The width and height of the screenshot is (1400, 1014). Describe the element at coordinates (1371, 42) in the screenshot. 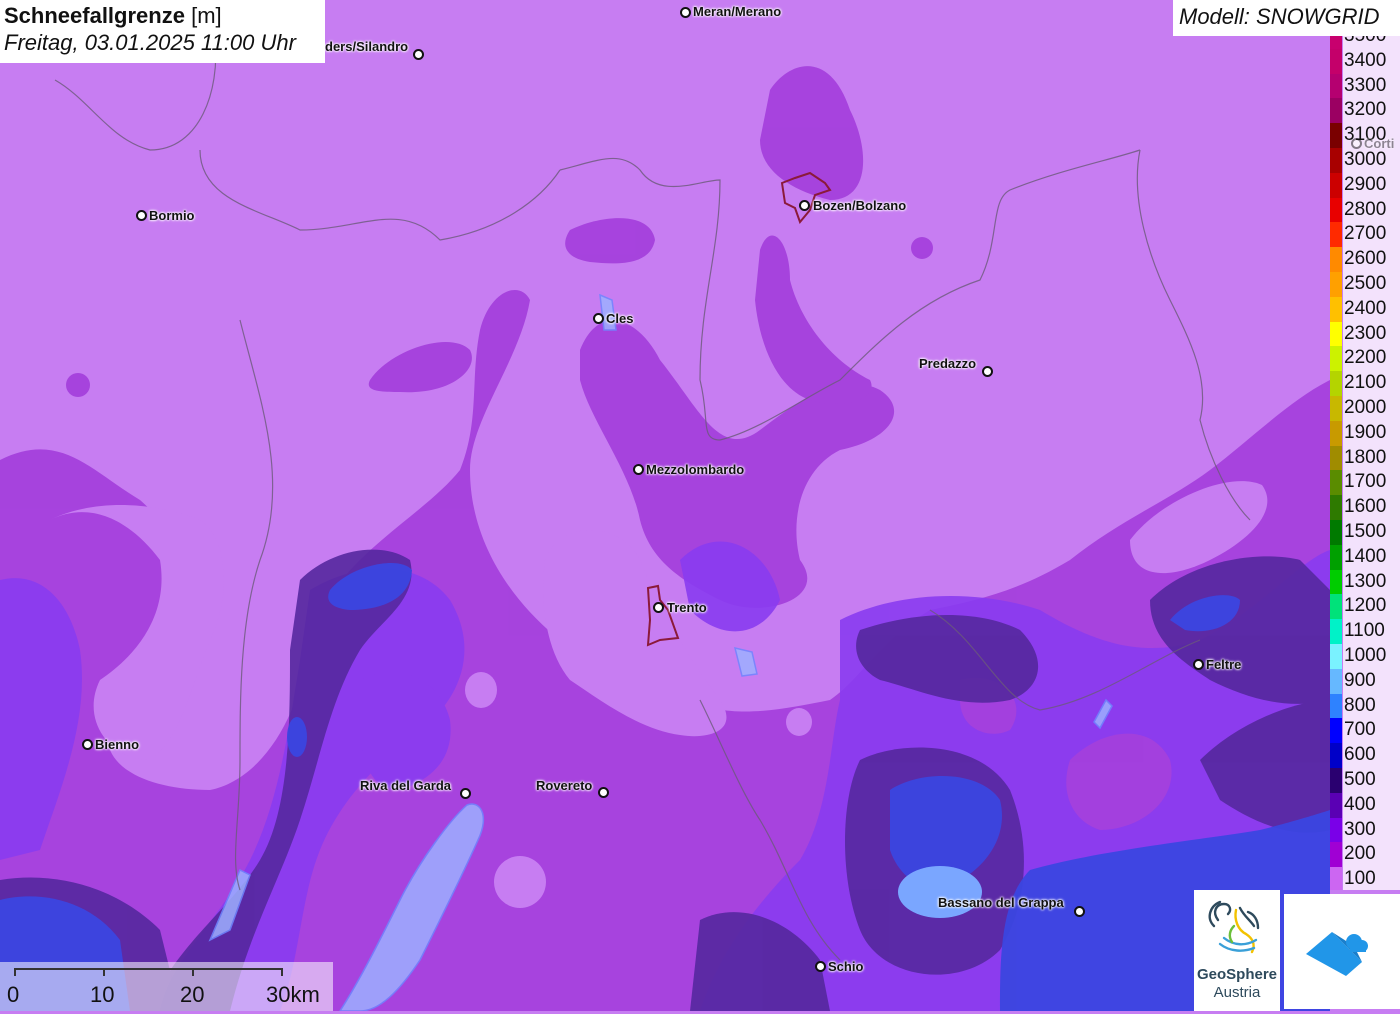

I see `legend-label: 3500` at that location.